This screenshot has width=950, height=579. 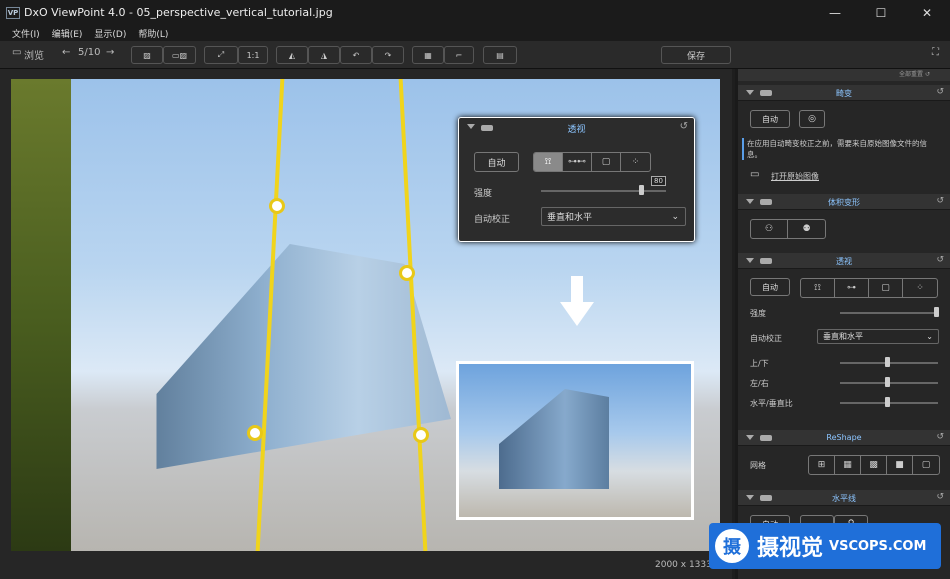 What do you see at coordinates (603, 191) in the screenshot?
I see `popup-strength-slider` at bounding box center [603, 191].